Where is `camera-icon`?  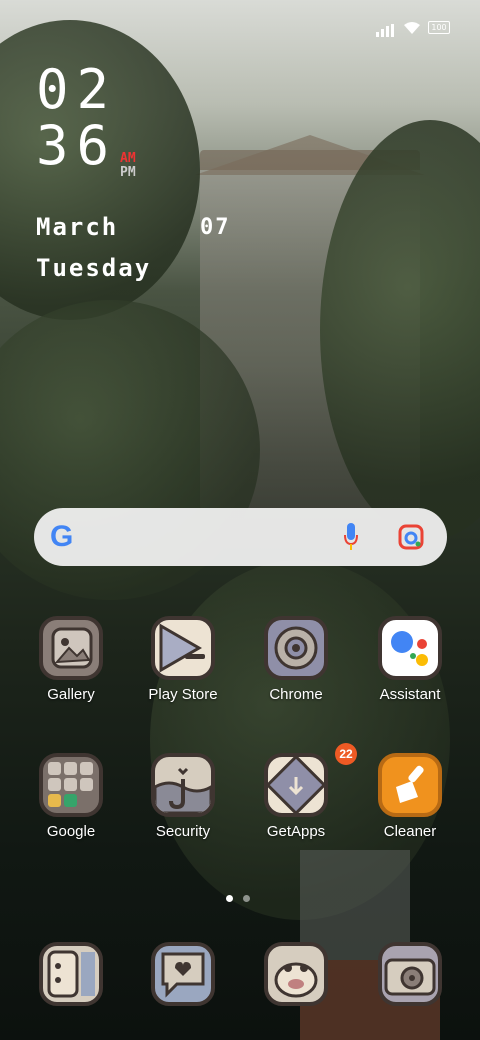
camera-icon is located at coordinates (410, 974).